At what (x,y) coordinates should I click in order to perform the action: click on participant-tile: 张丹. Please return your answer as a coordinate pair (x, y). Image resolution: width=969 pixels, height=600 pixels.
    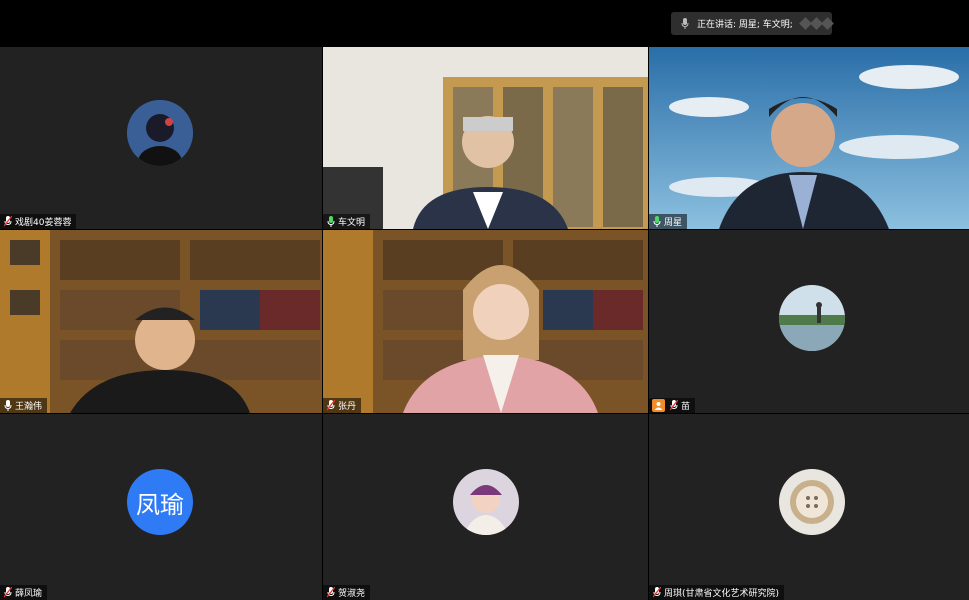
    Looking at the image, I should click on (485, 321).